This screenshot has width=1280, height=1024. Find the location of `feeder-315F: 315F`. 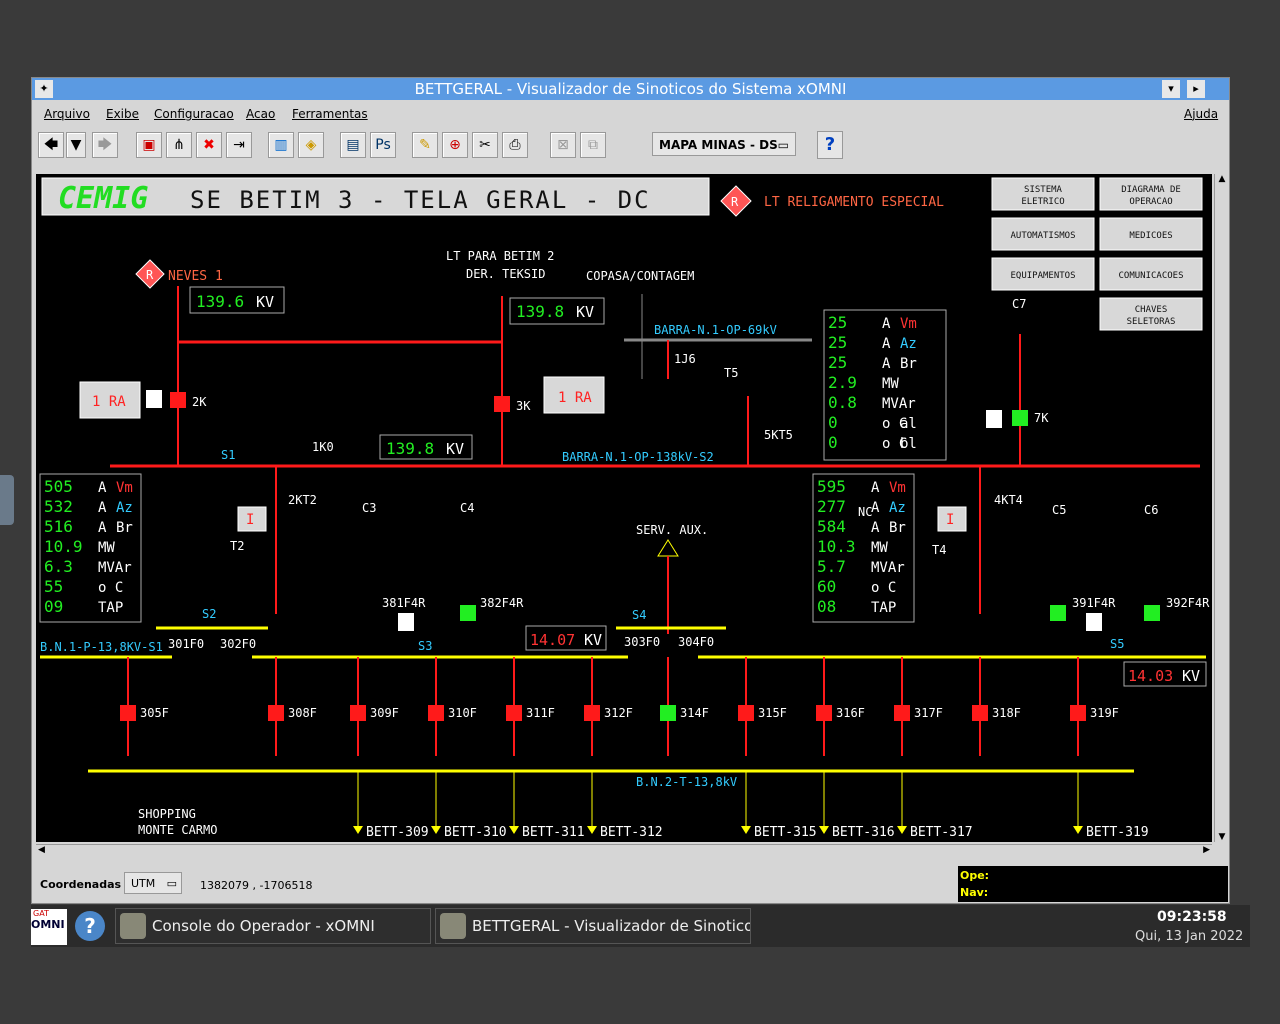

feeder-315F: 315F is located at coordinates (762, 706).